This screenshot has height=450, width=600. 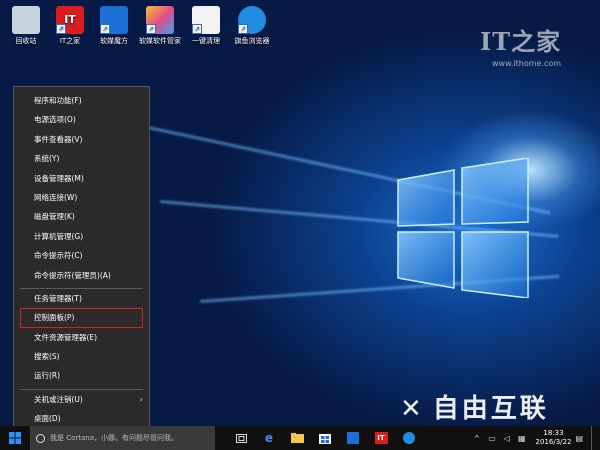 I want to click on ithome-watermark: IT之家 www.ithome.com, so click(x=520, y=45).